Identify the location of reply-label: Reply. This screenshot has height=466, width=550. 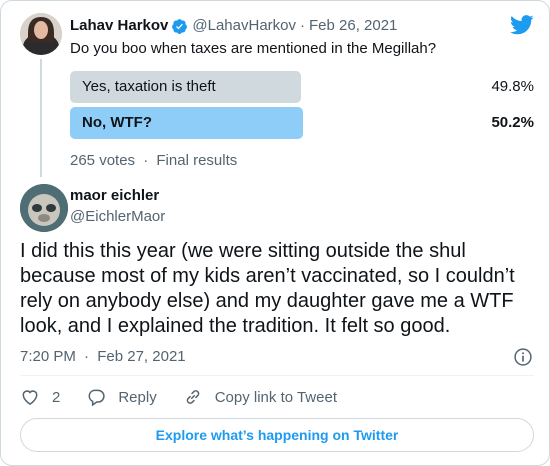
(137, 397).